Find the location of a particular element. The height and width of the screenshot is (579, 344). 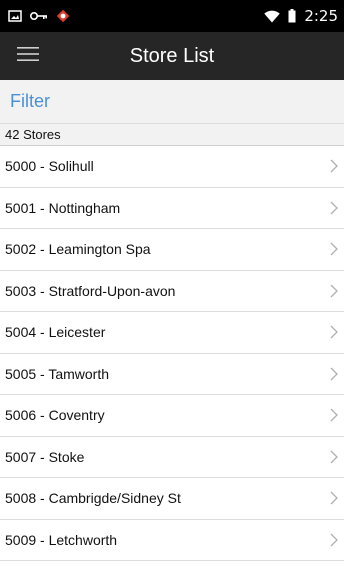

hamburger-menu-icon is located at coordinates (28, 56).